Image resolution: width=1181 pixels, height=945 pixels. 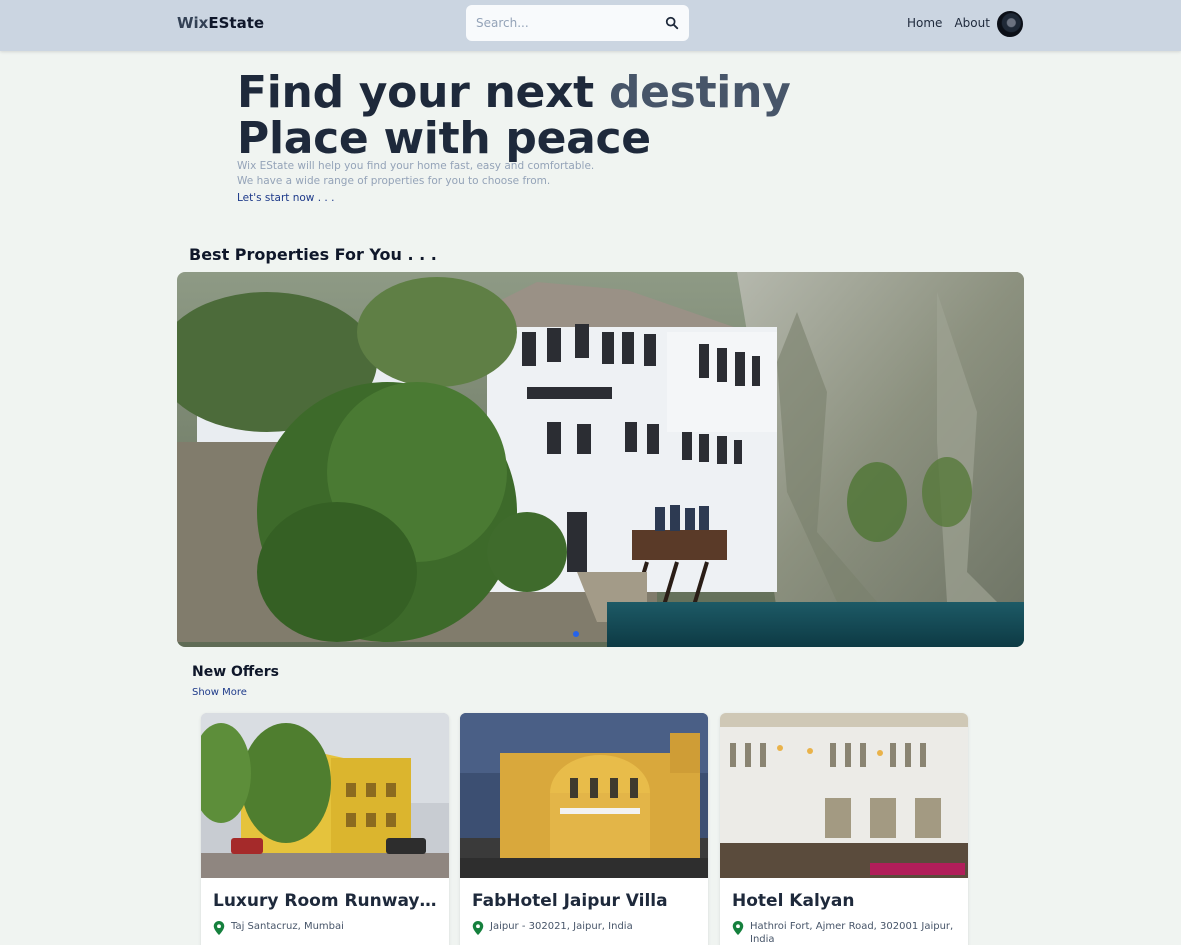 I want to click on hero-line1-accent: destiny, so click(x=699, y=92).